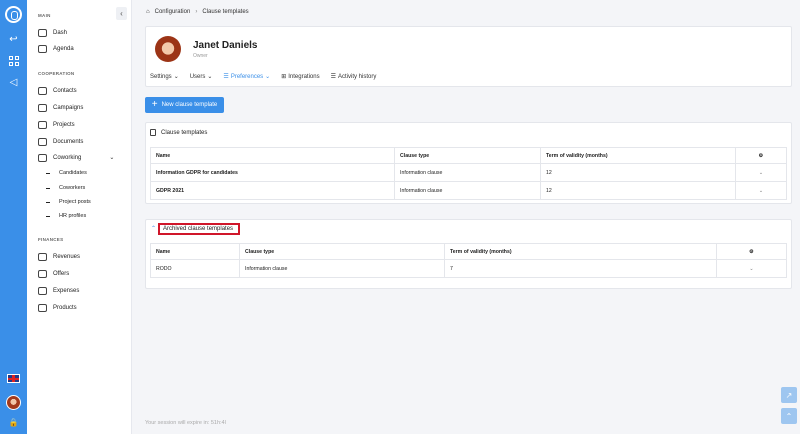 The image size is (800, 434). I want to click on expenses-icon, so click(42, 290).